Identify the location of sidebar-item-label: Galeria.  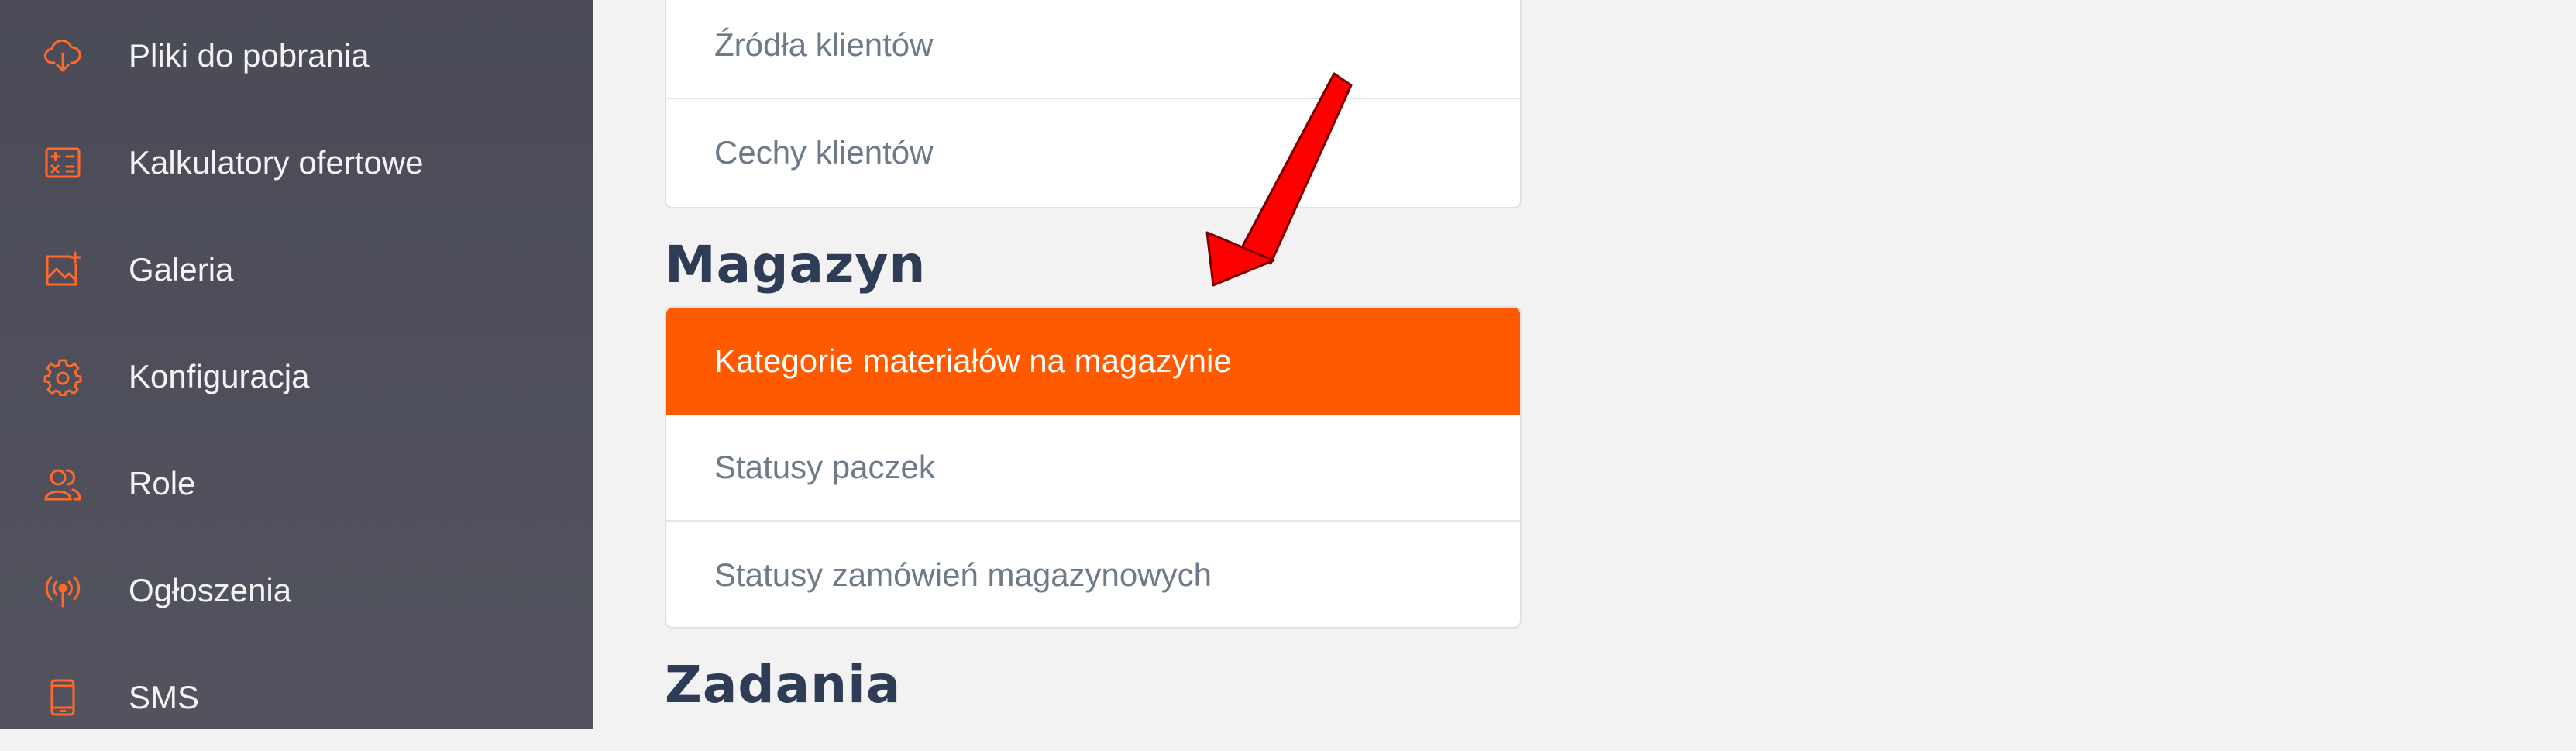
(181, 269).